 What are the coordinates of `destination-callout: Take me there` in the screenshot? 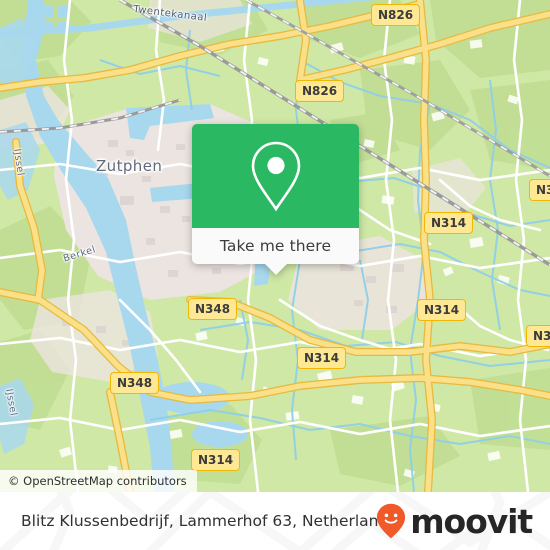 It's located at (275, 199).